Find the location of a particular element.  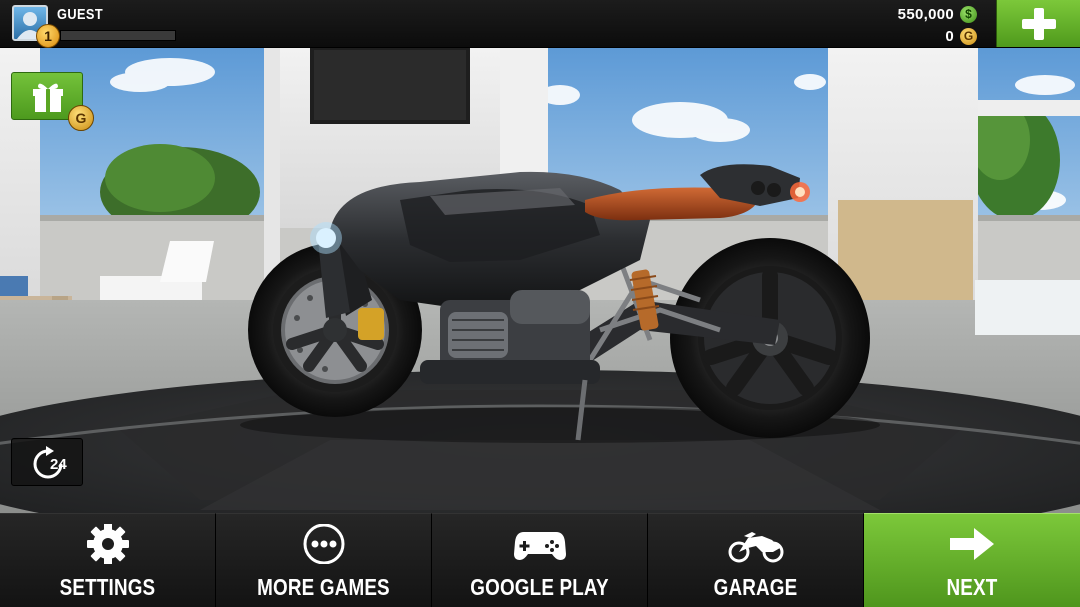

google-play-button: GOOGLE PLAY is located at coordinates (540, 560).